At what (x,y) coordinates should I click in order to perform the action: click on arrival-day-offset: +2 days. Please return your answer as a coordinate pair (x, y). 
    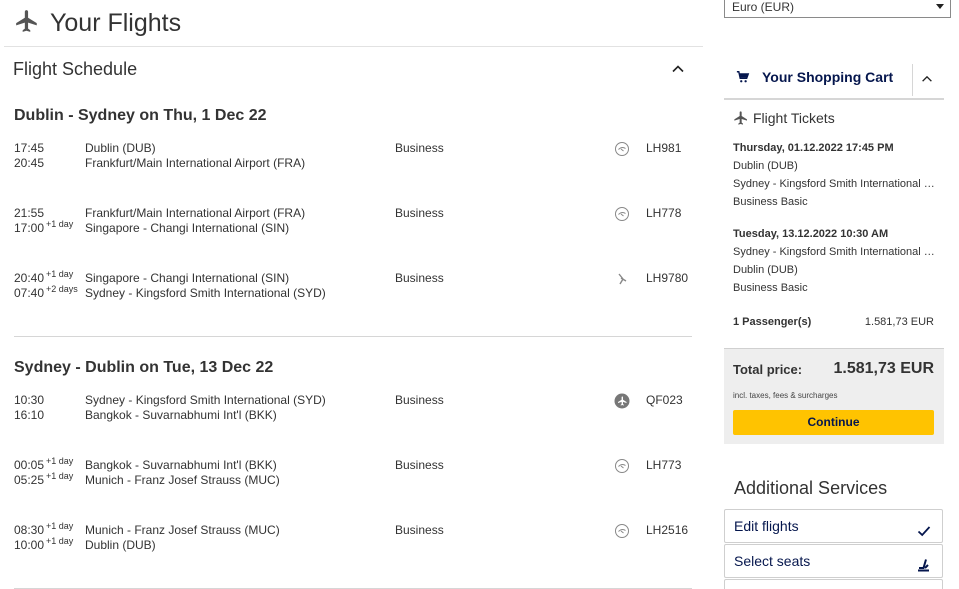
    Looking at the image, I should click on (62, 289).